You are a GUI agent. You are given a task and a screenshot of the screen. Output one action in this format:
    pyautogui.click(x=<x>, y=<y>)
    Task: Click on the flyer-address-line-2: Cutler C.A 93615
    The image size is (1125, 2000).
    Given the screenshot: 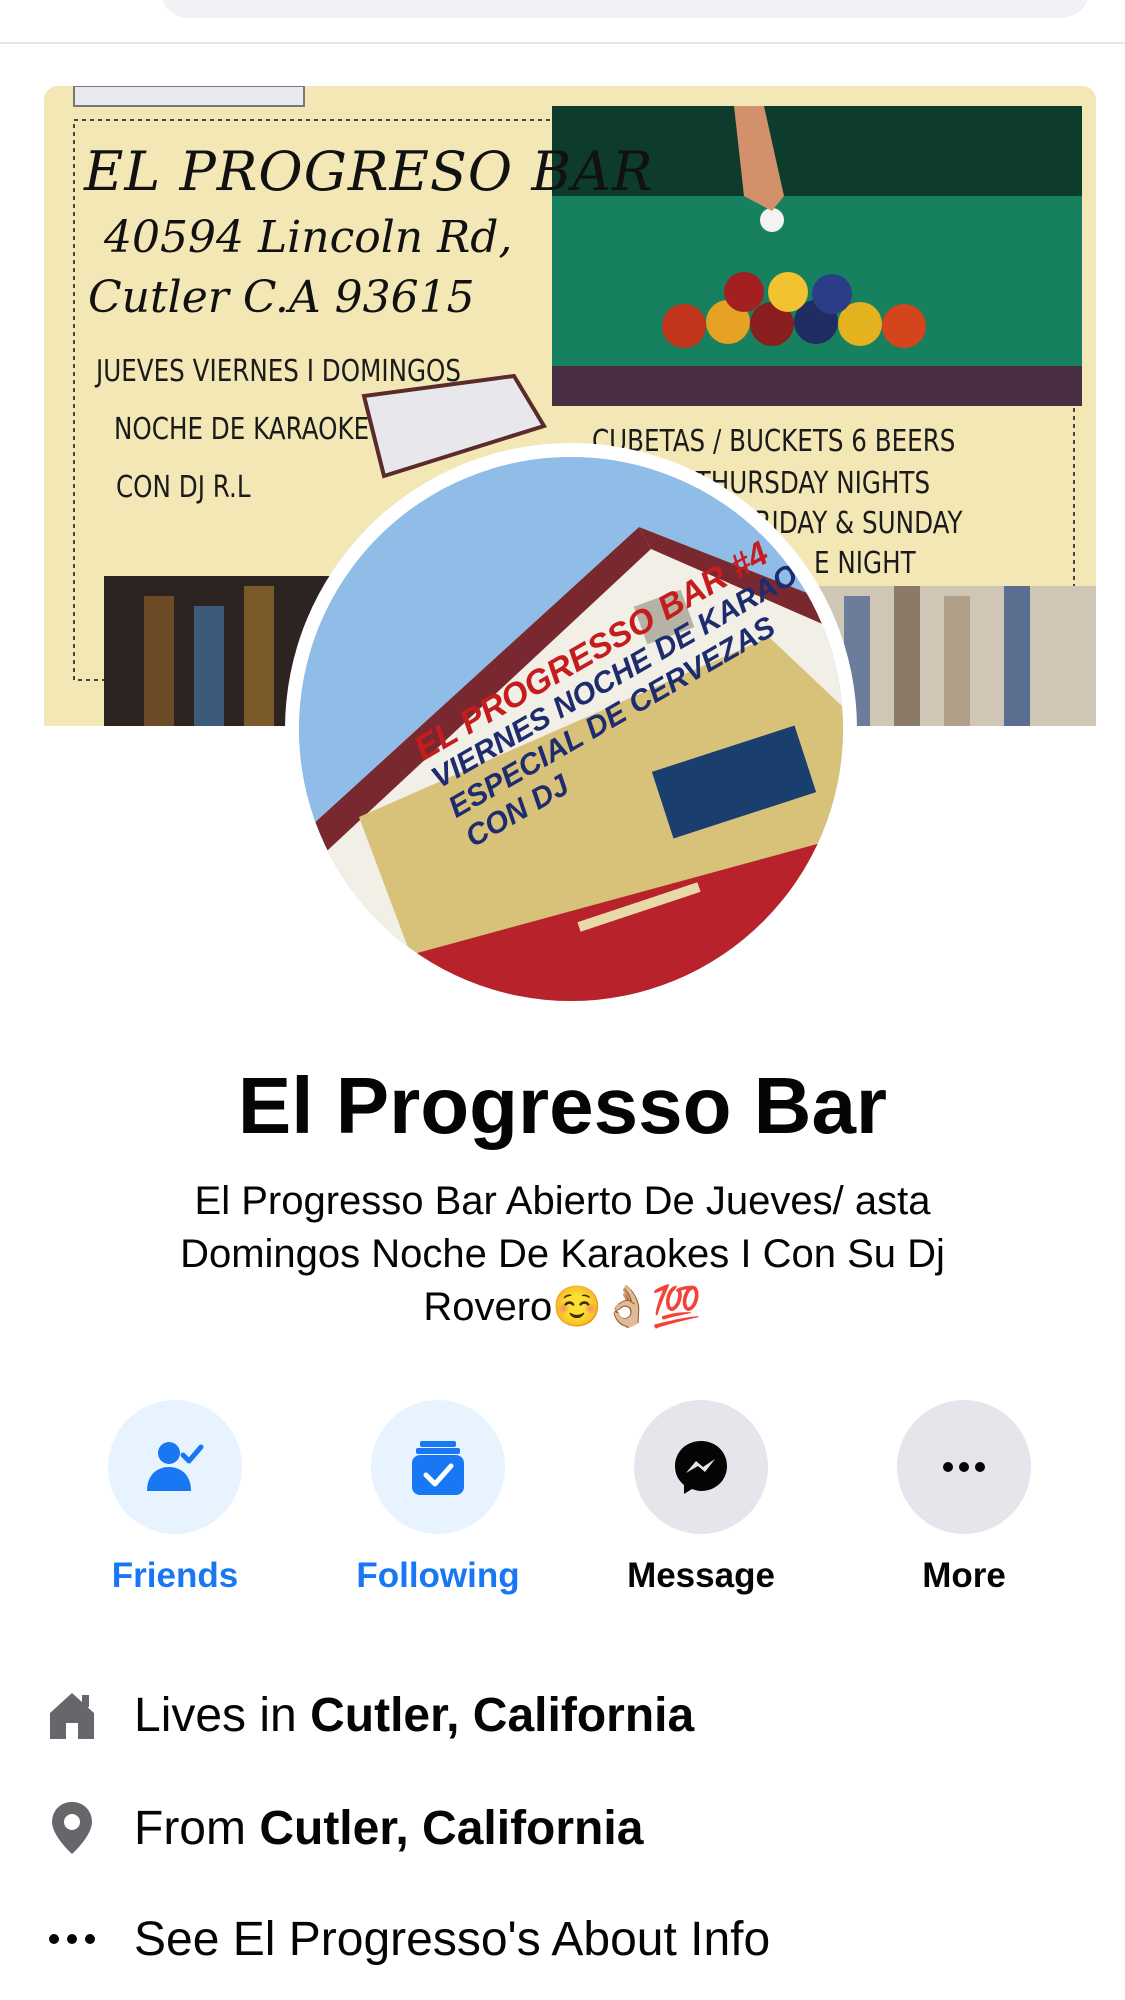 What is the action you would take?
    pyautogui.click(x=281, y=297)
    